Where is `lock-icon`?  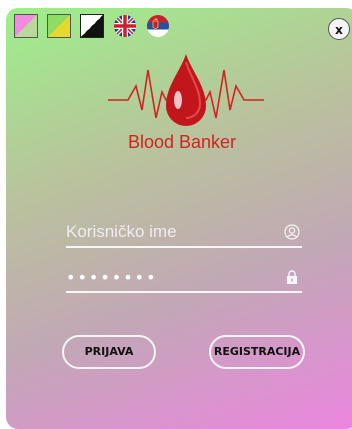
lock-icon is located at coordinates (292, 277).